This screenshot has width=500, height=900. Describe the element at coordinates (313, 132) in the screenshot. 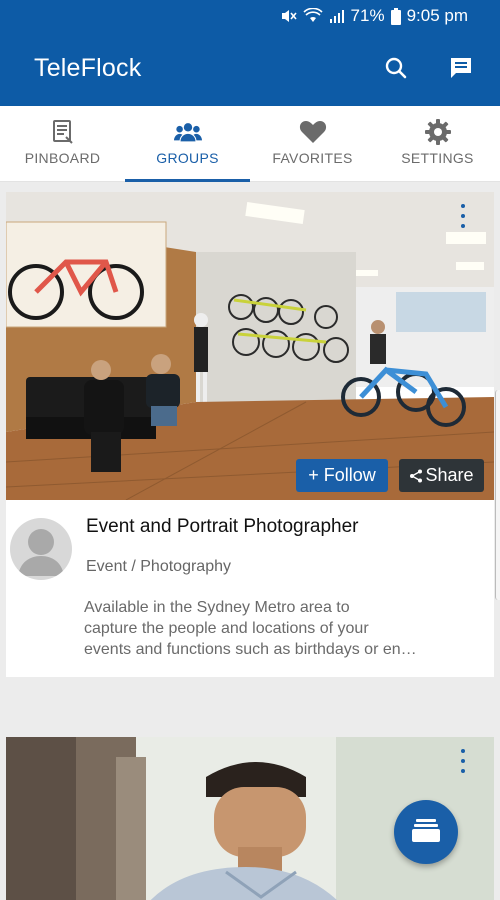

I see `heart-icon` at that location.